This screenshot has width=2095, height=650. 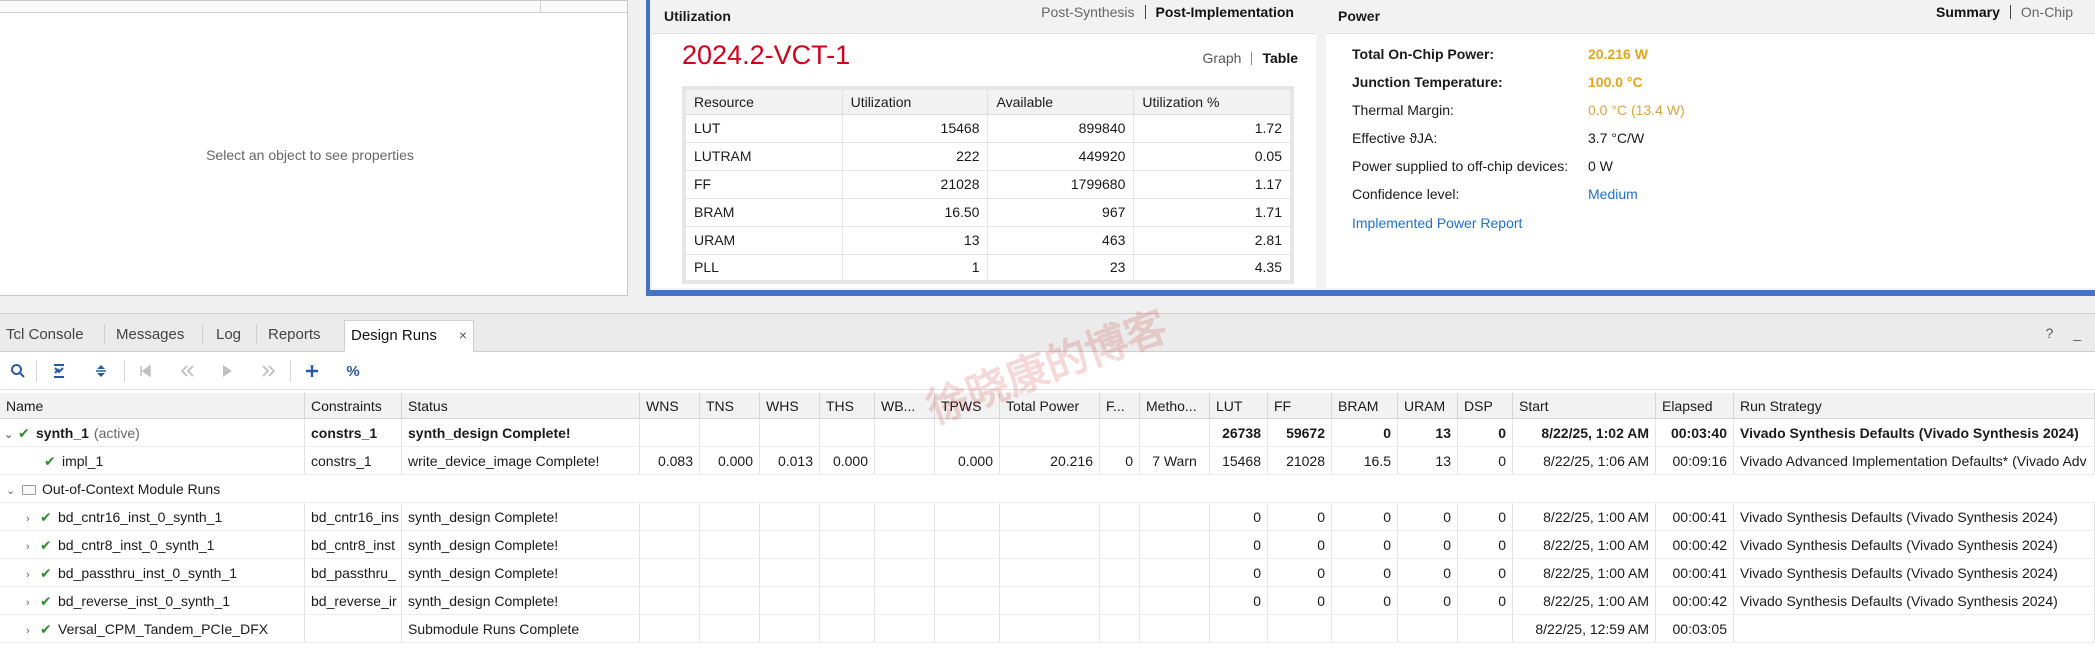 What do you see at coordinates (521, 405) in the screenshot?
I see `column-header: Status` at bounding box center [521, 405].